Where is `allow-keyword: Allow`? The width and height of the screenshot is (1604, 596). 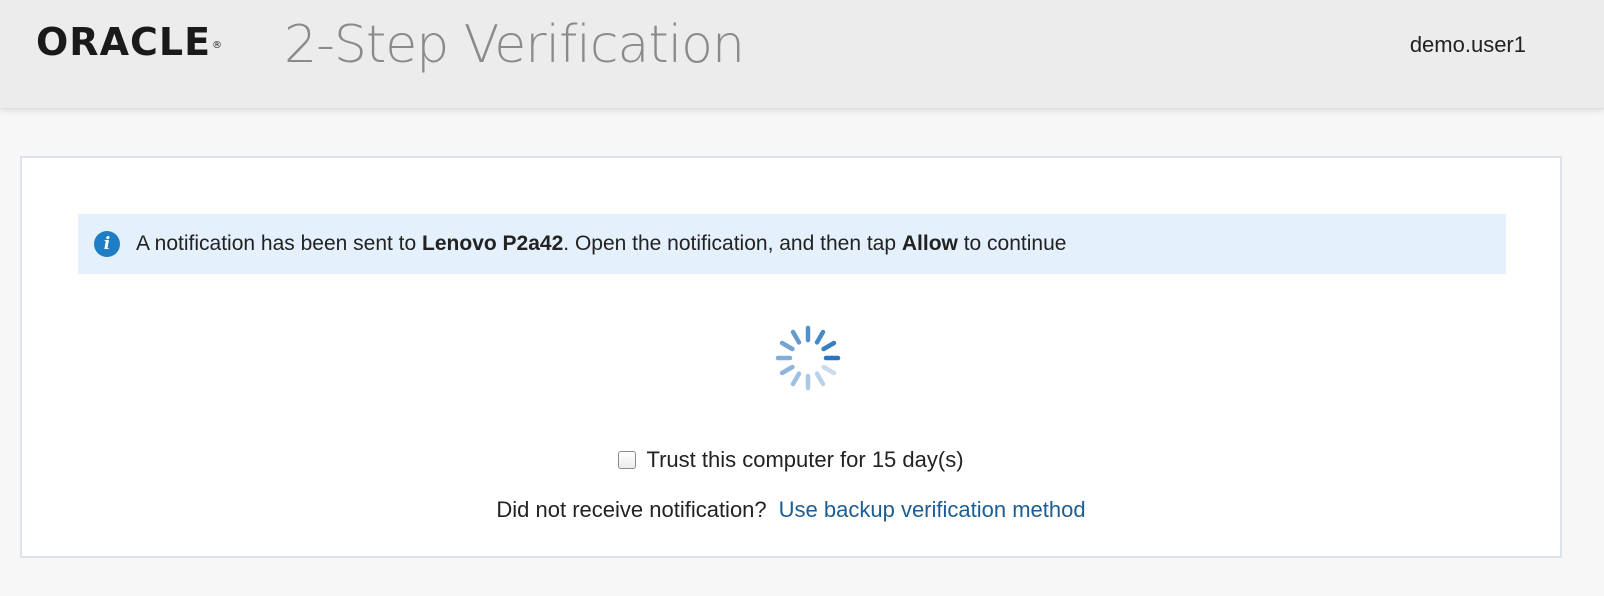 allow-keyword: Allow is located at coordinates (929, 243).